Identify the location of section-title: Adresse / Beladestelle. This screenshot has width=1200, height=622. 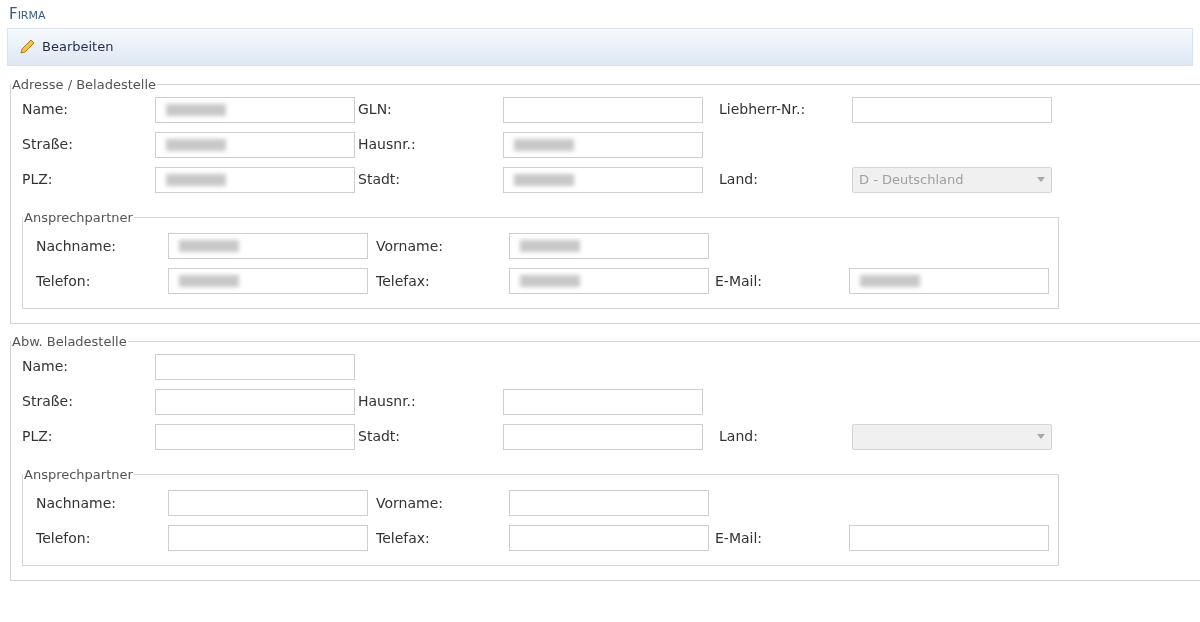
(84, 85).